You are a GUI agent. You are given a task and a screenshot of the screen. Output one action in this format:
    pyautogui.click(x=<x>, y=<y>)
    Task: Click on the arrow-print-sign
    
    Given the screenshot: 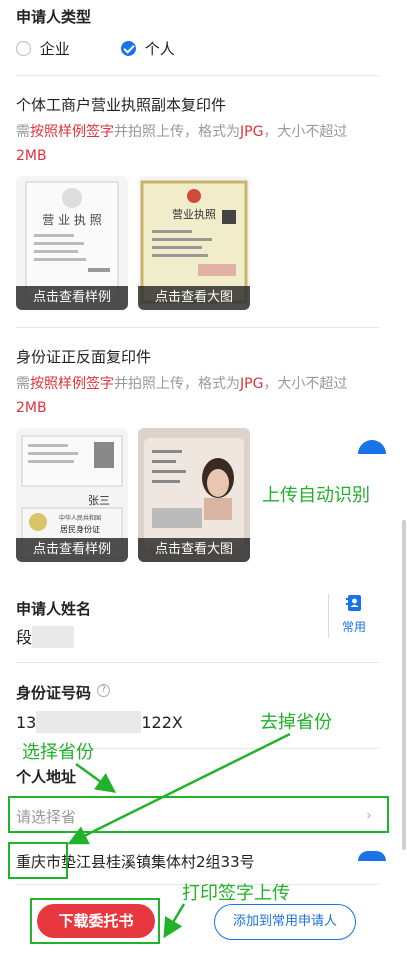 What is the action you would take?
    pyautogui.click(x=174, y=921)
    